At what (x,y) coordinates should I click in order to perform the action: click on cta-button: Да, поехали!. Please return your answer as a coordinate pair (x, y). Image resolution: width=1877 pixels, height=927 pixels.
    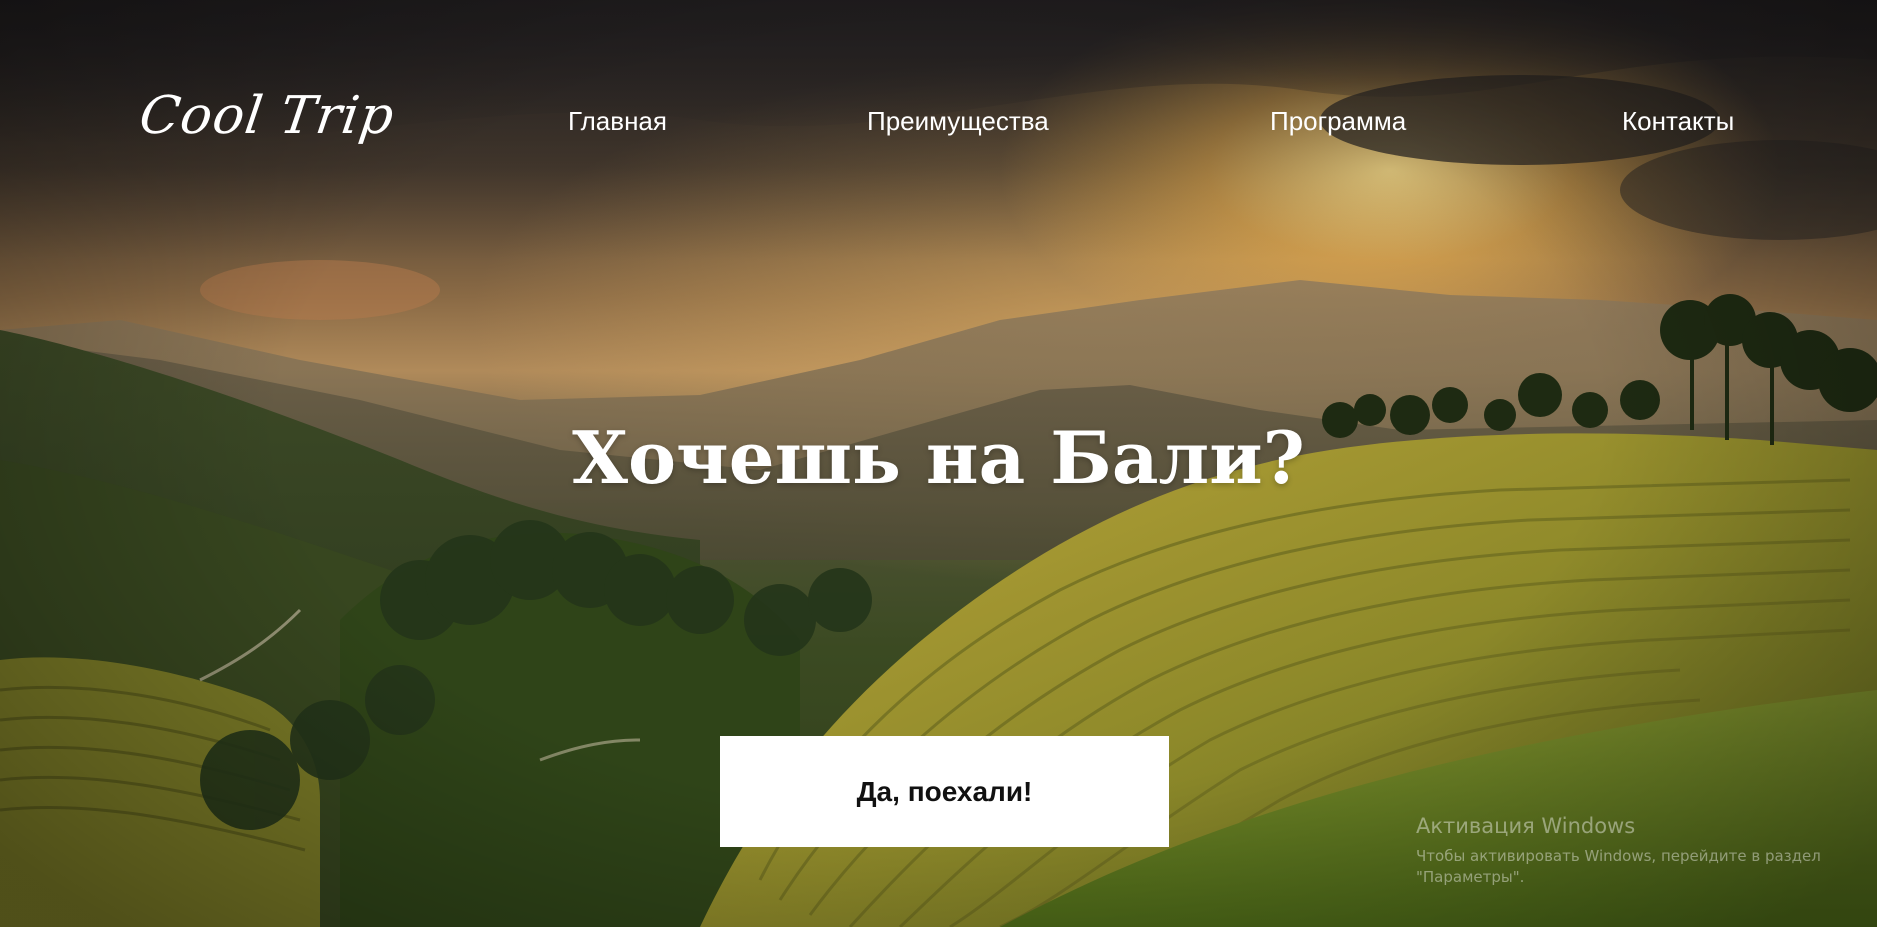
    Looking at the image, I should click on (944, 791).